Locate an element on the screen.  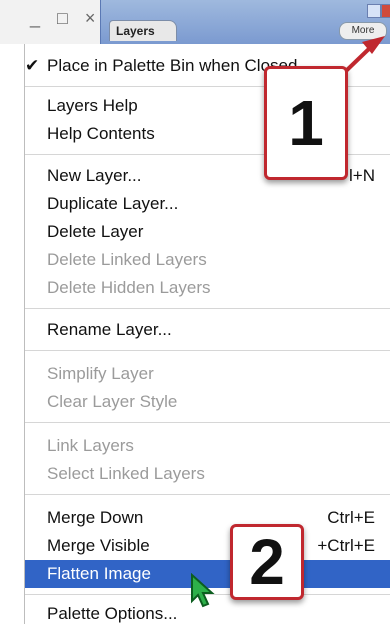
cursor-icon is located at coordinates (203, 590).